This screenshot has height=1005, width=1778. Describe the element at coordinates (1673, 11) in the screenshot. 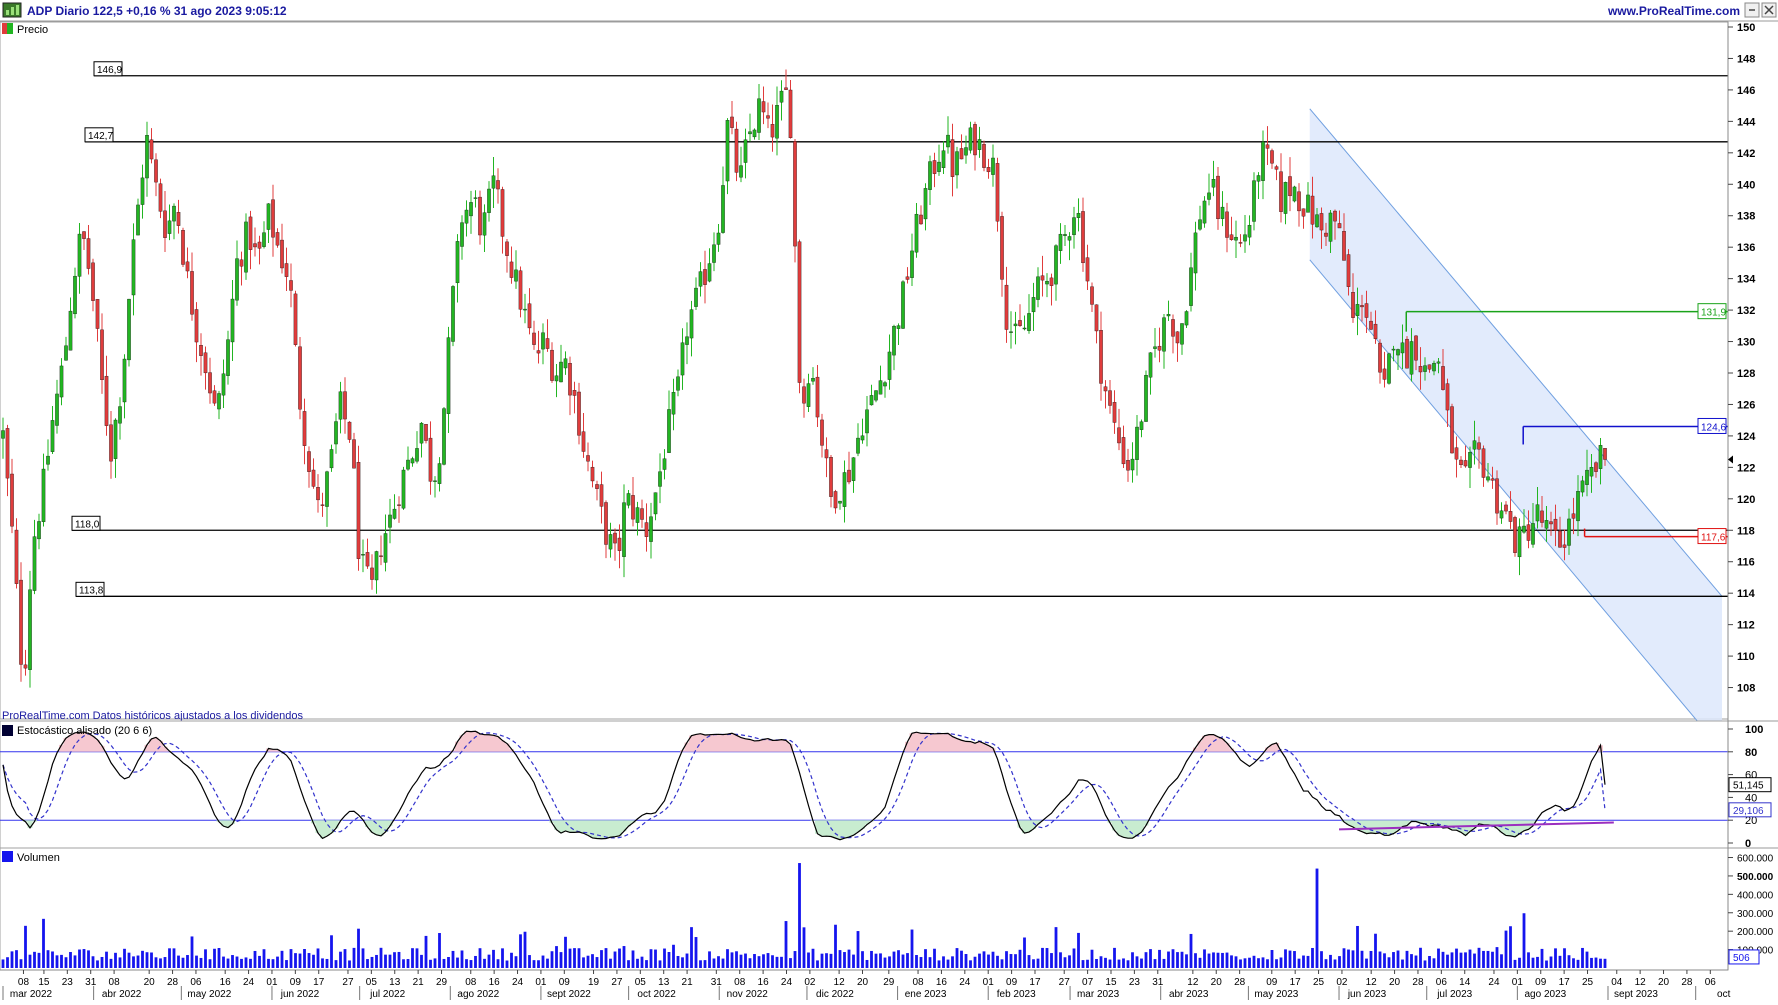

I see `website-link: www.ProRealTime.com` at that location.